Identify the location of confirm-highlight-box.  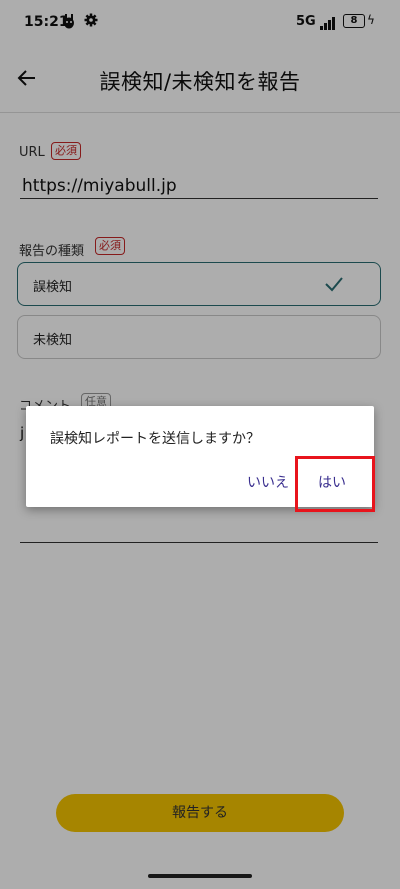
(335, 484).